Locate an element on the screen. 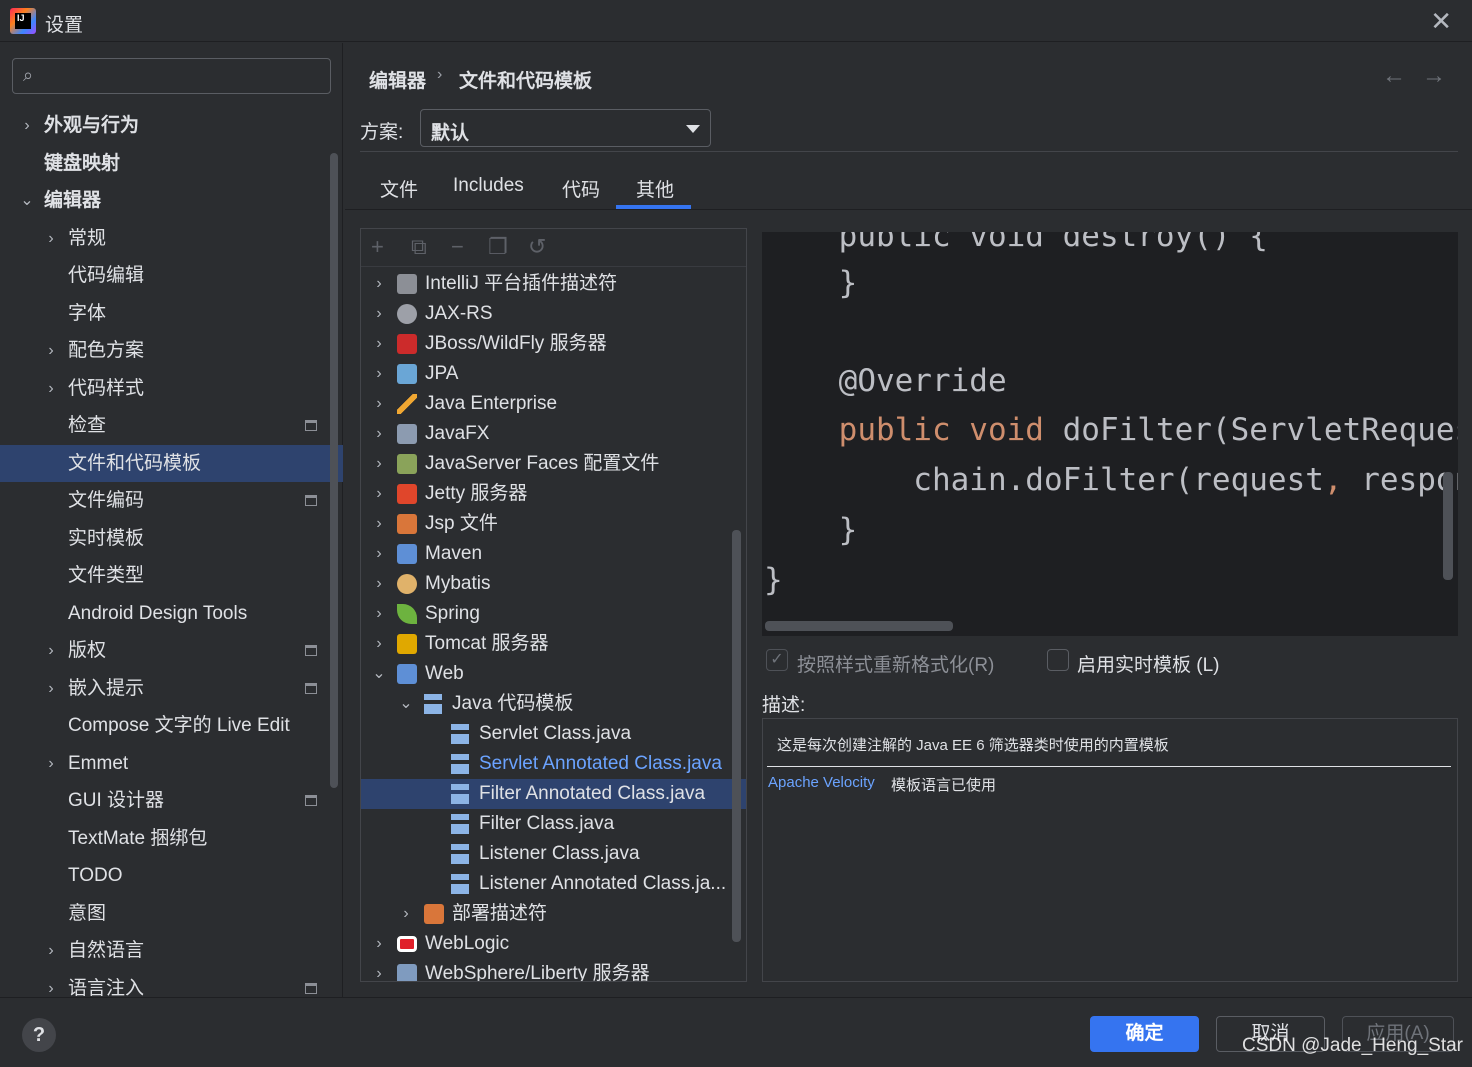 This screenshot has height=1067, width=1472. template-tree-item: ⌄ Java 代码模板 is located at coordinates (553, 704).